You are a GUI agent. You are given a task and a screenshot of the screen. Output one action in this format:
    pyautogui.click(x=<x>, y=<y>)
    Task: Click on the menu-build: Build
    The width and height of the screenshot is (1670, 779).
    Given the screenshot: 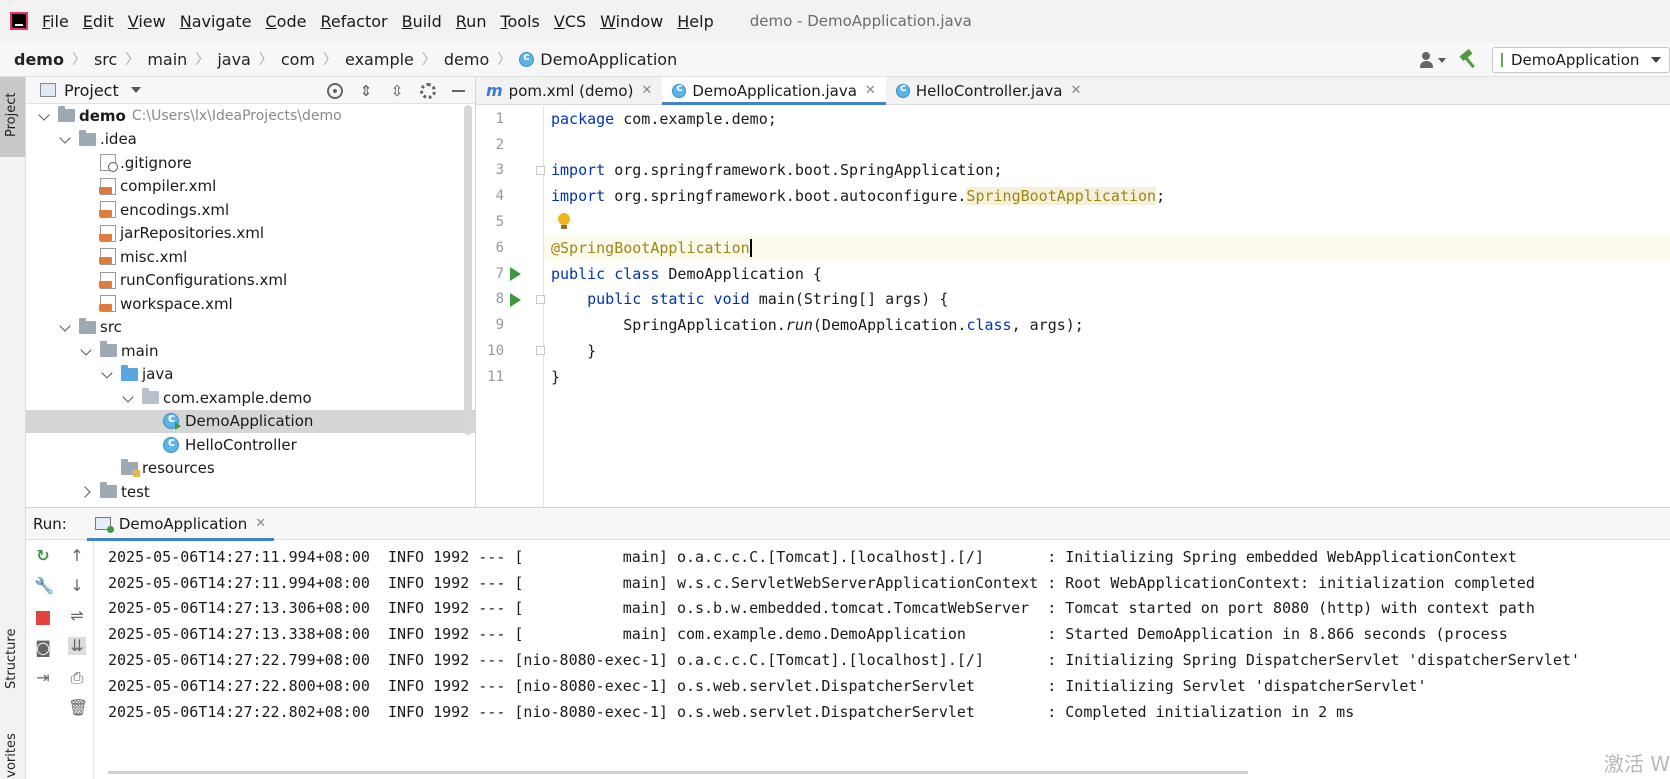 What is the action you would take?
    pyautogui.click(x=422, y=21)
    